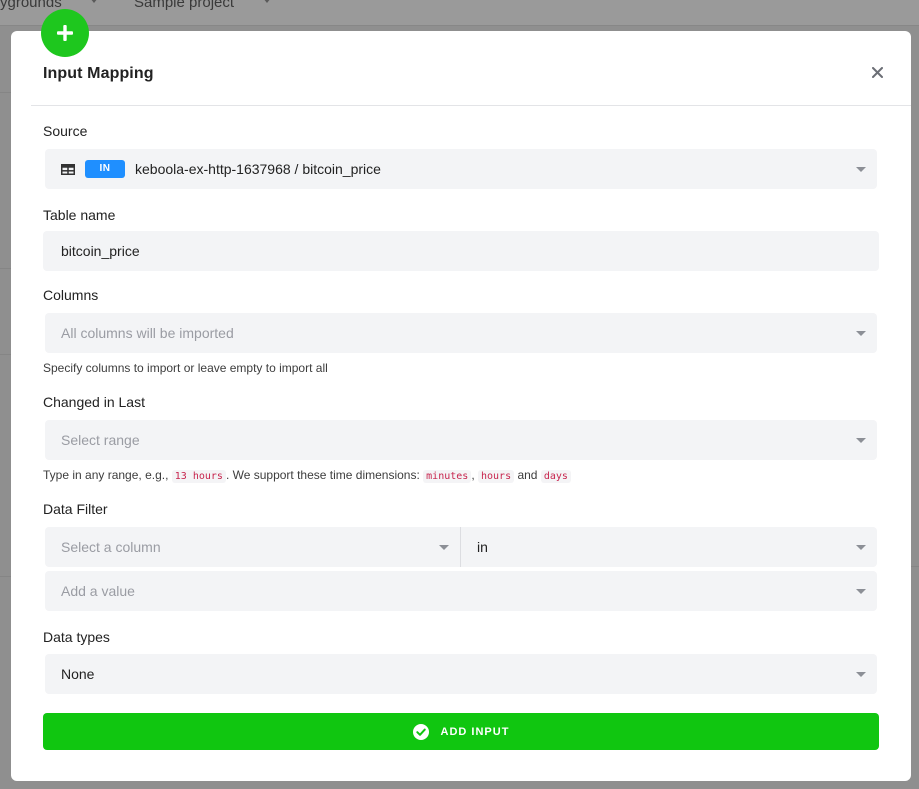  I want to click on table-icon, so click(68, 169).